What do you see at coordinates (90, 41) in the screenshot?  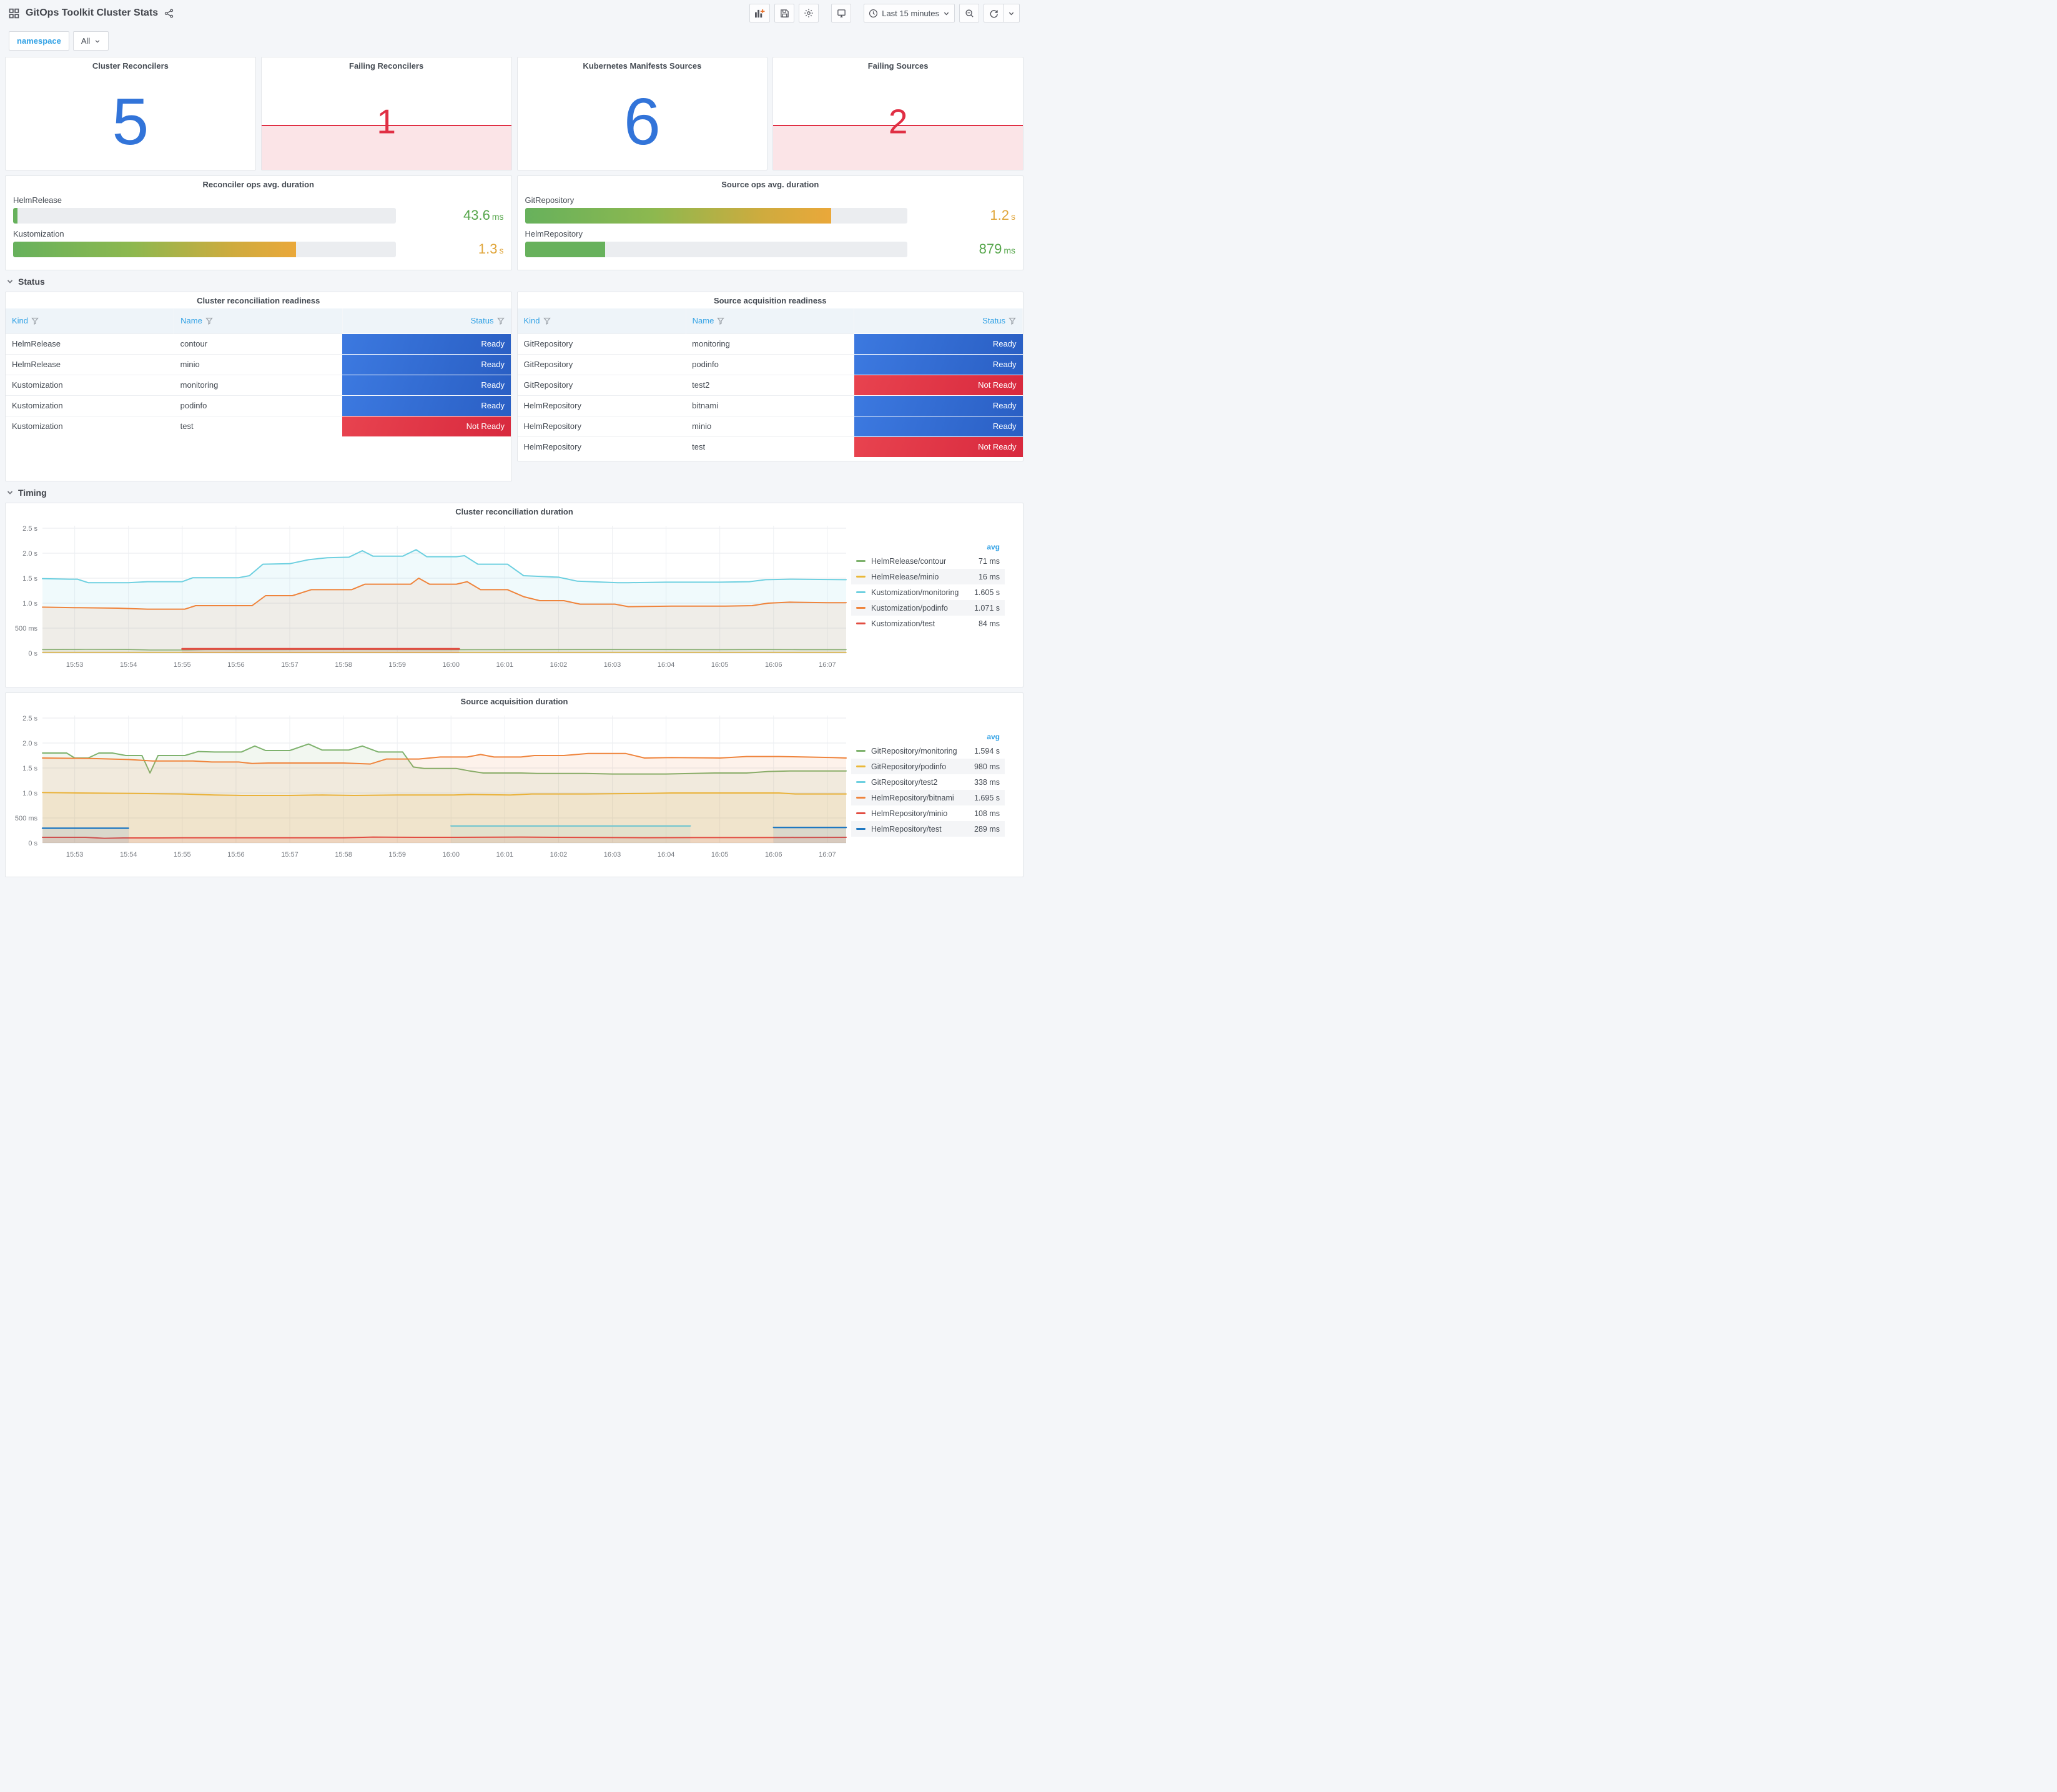 I see `variable-namespace-value-dropdown: All` at bounding box center [90, 41].